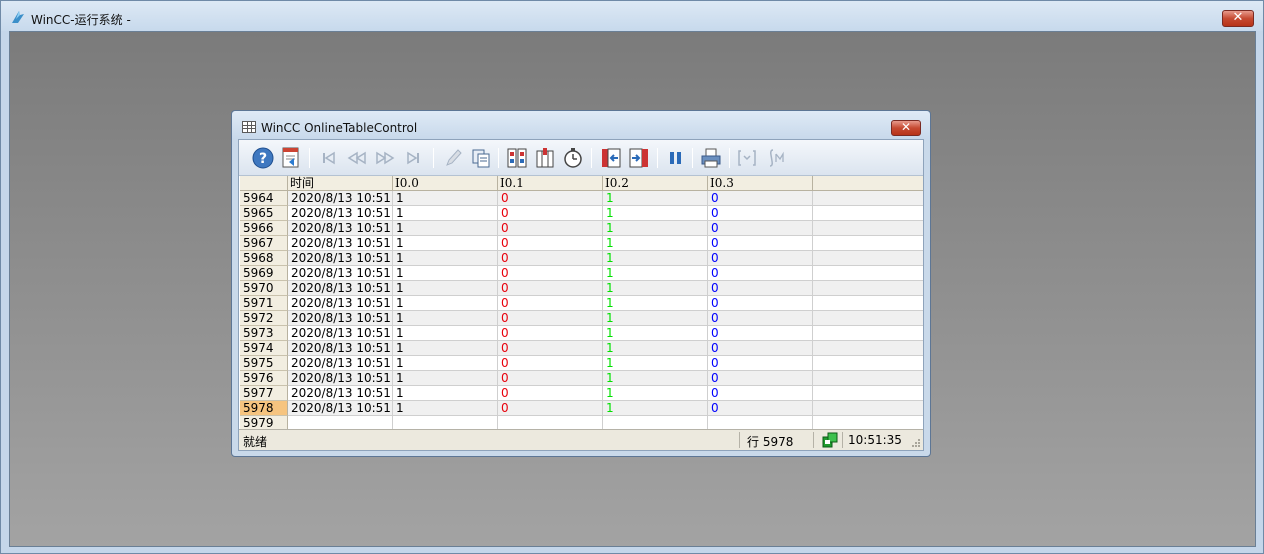 The width and height of the screenshot is (1264, 554). I want to click on table-row: 5973 2020/8/13 10:51:3 1 0 1 0, so click(581, 333).